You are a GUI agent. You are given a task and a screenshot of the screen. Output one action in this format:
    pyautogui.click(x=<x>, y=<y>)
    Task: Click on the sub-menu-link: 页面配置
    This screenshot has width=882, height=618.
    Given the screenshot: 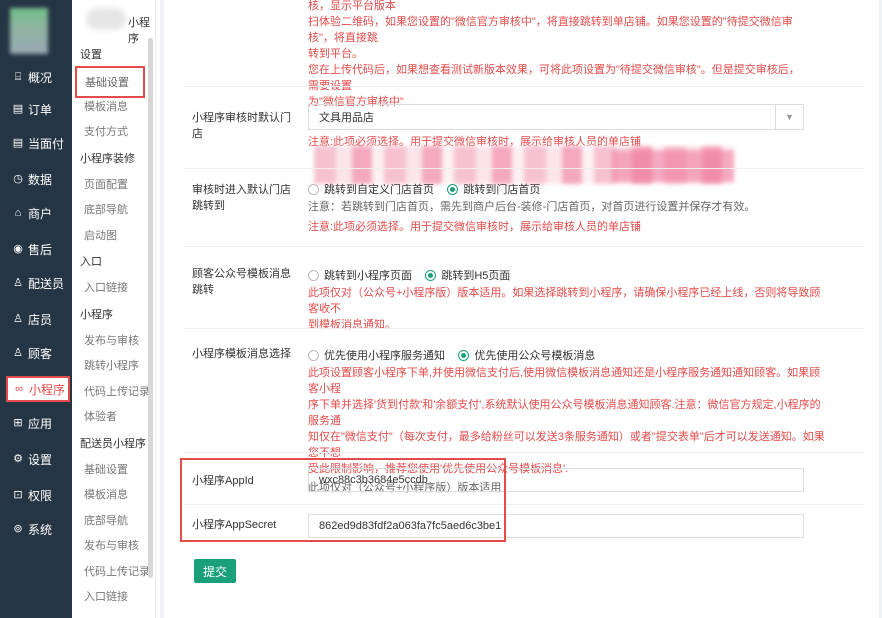 What is the action you would take?
    pyautogui.click(x=106, y=184)
    